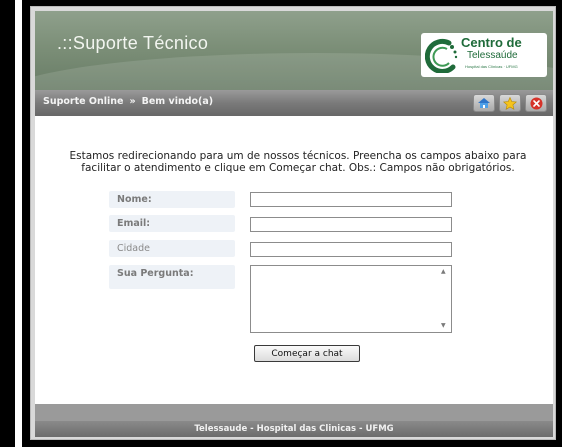 The width and height of the screenshot is (562, 447). What do you see at coordinates (351, 249) in the screenshot?
I see `city-input` at bounding box center [351, 249].